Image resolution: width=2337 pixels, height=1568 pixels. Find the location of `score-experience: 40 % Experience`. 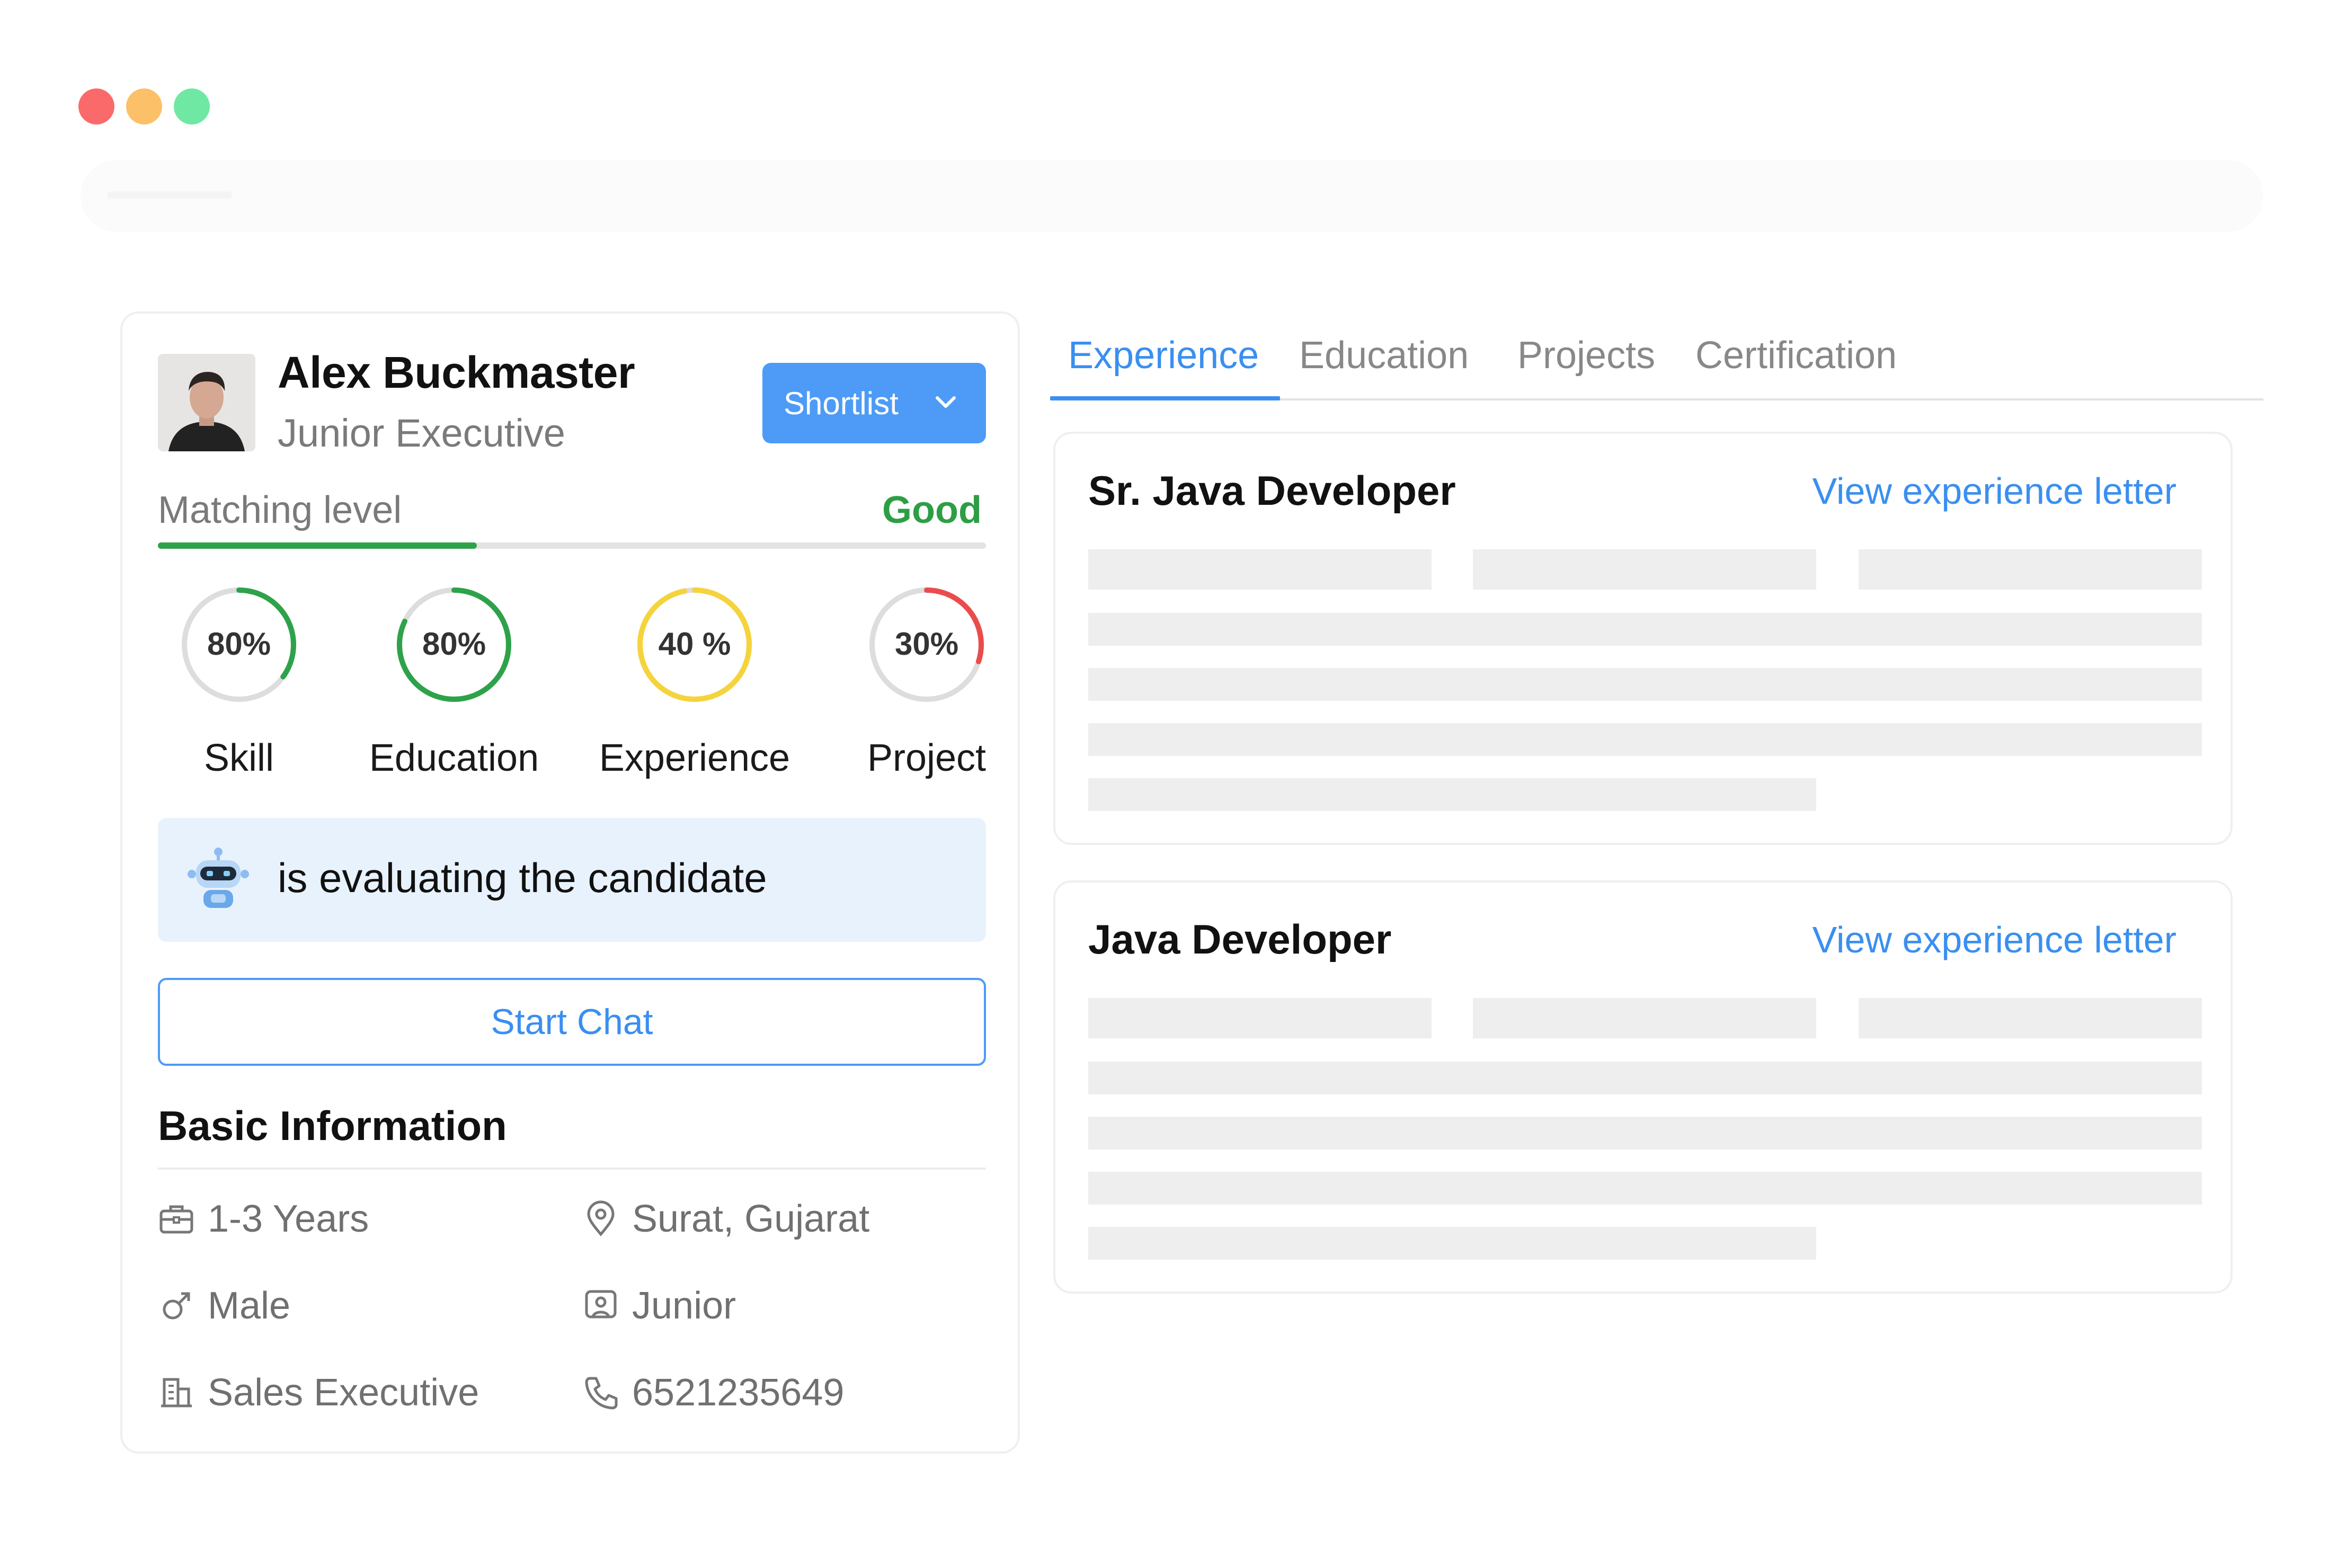

score-experience: 40 % Experience is located at coordinates (694, 682).